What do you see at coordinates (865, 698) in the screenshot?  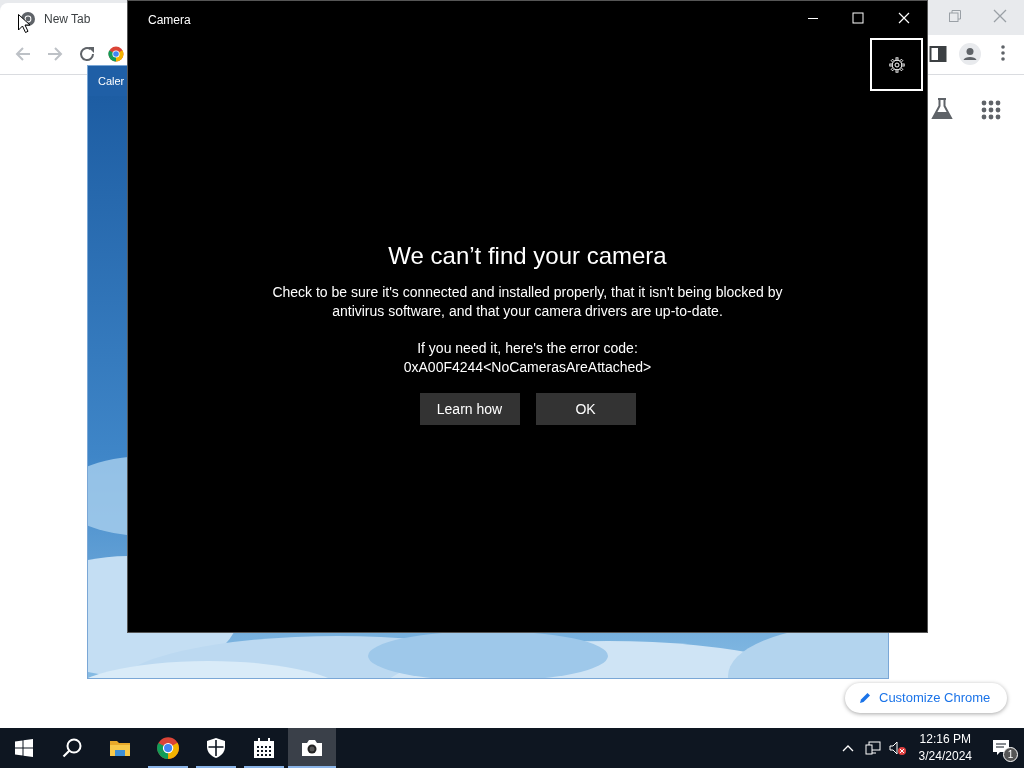 I see `pencil-icon` at bounding box center [865, 698].